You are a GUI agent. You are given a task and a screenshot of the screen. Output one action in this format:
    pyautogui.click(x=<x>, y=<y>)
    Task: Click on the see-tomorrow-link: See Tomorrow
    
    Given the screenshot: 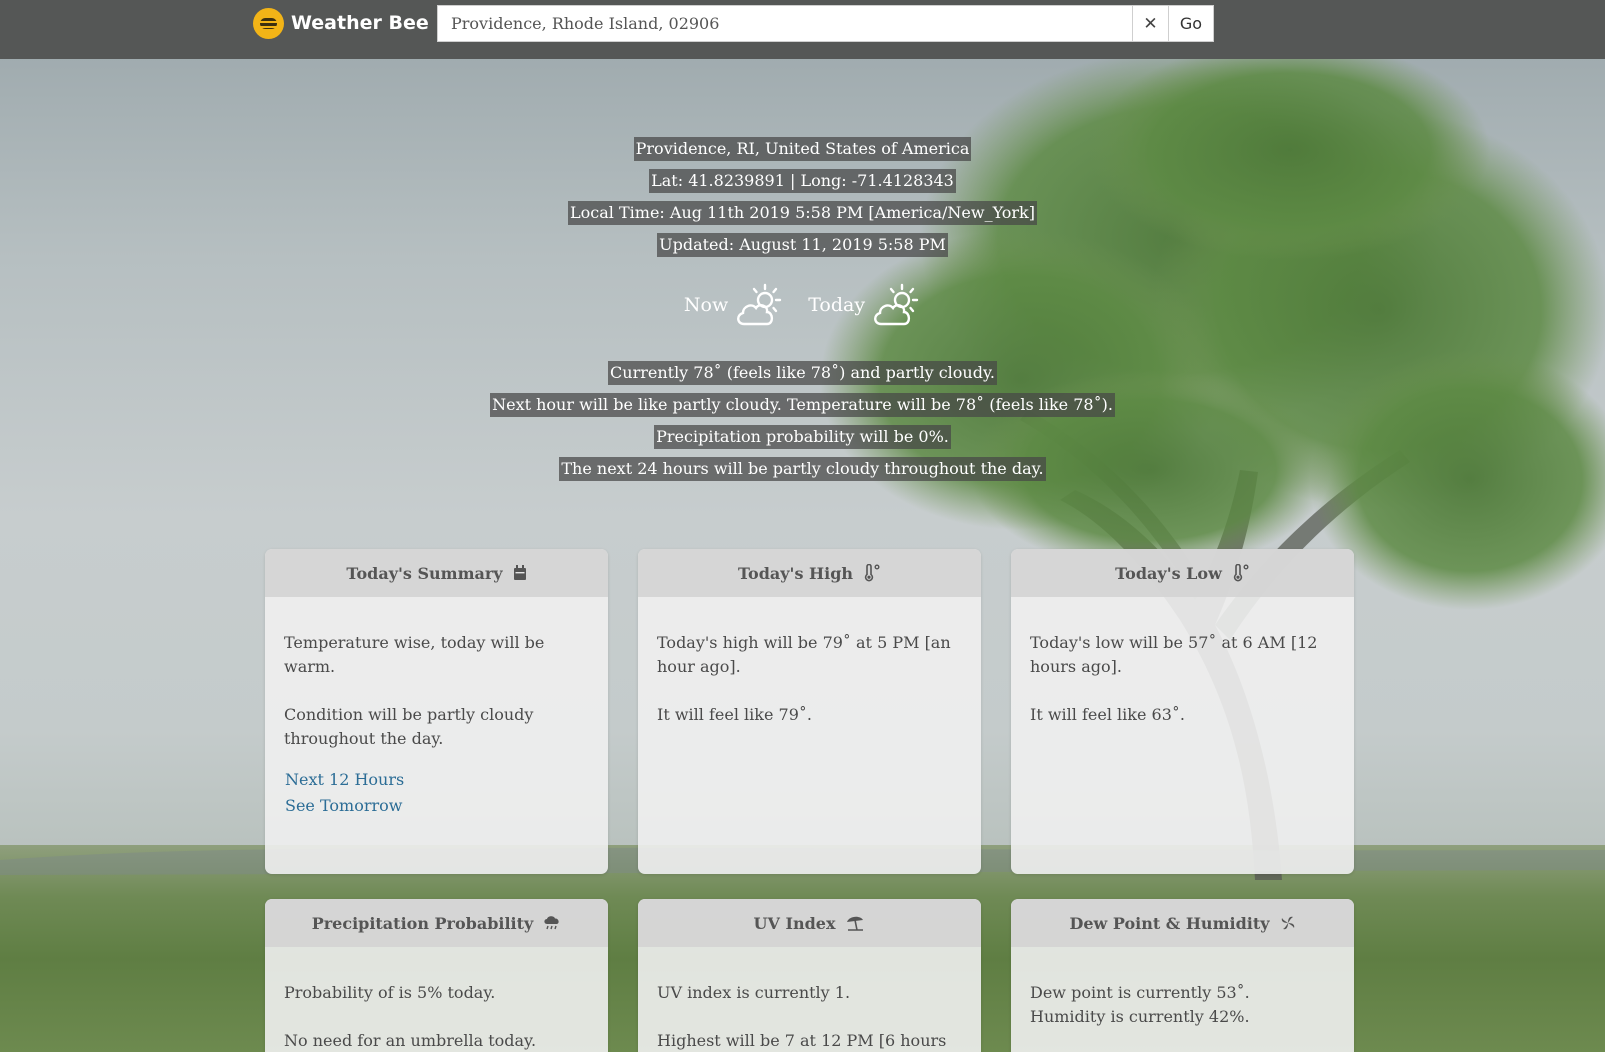 What is the action you would take?
    pyautogui.click(x=437, y=806)
    